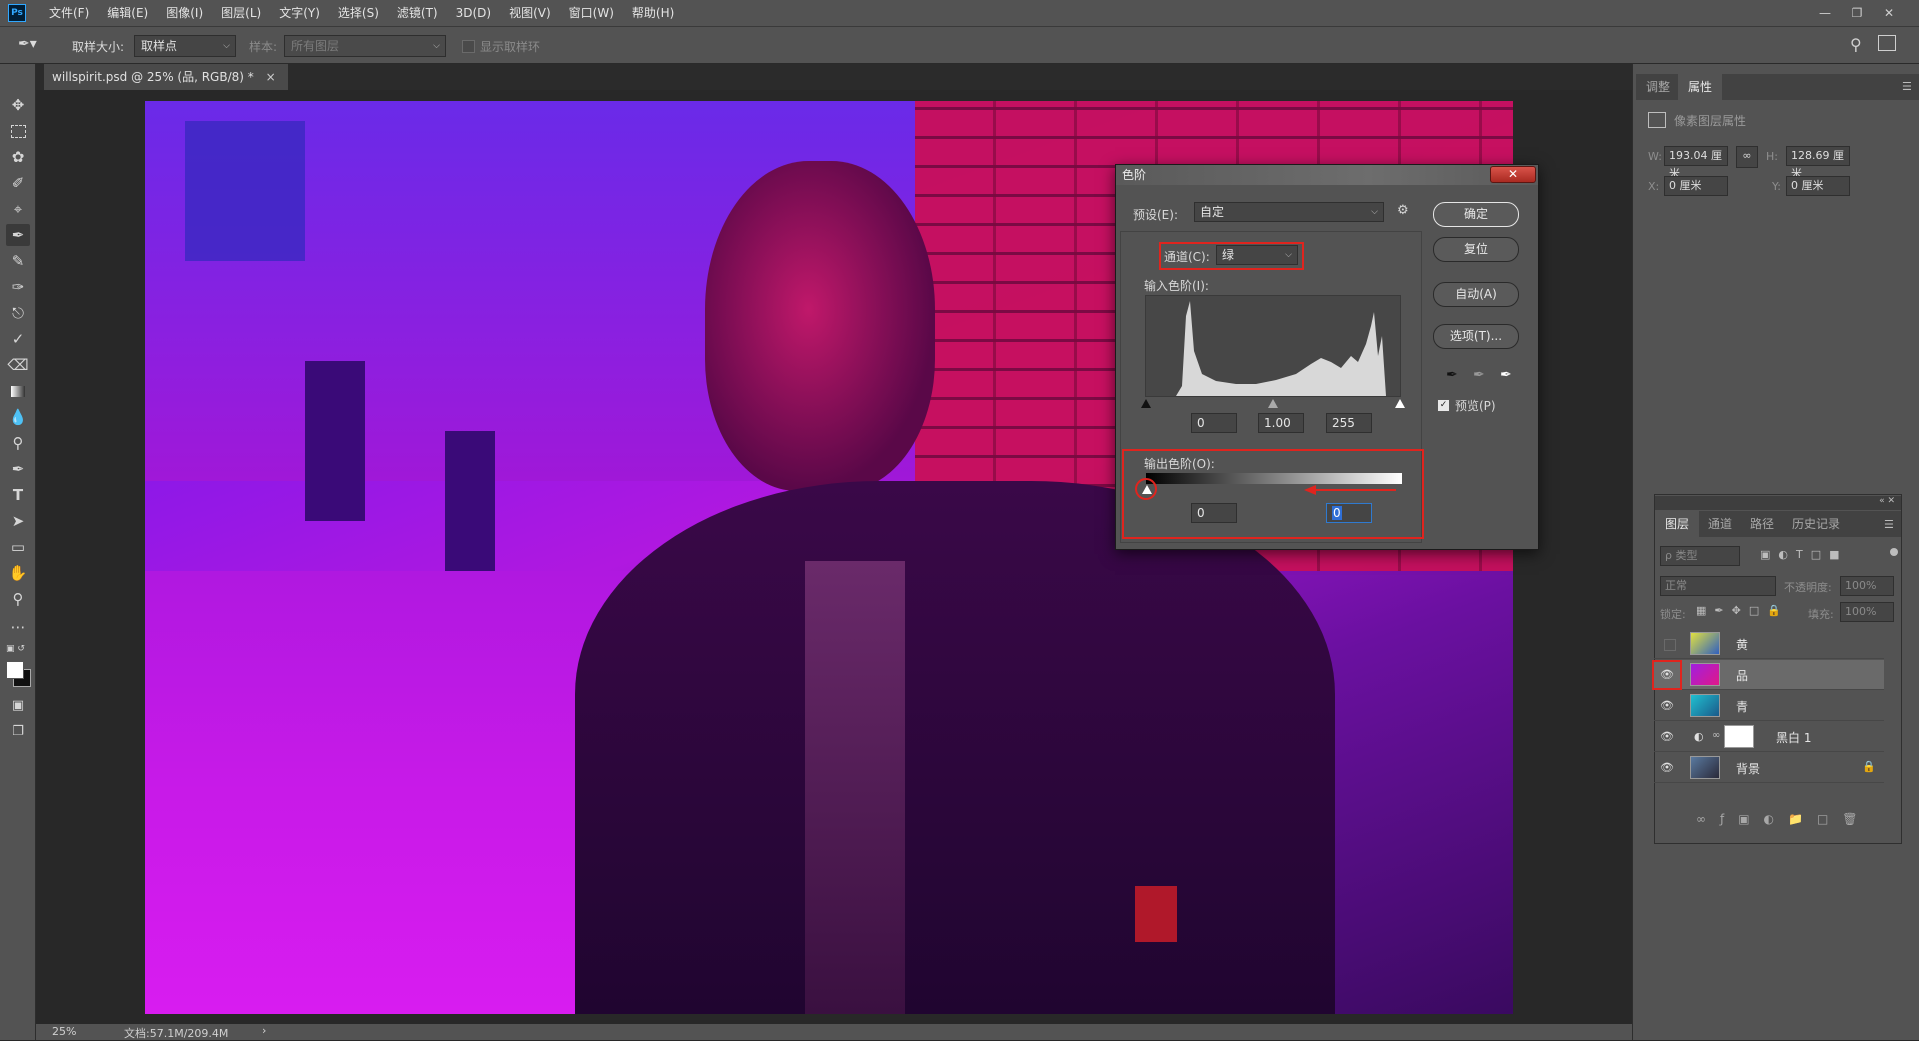  What do you see at coordinates (18, 521) in the screenshot?
I see `path-selection-tool-icon: ➤` at bounding box center [18, 521].